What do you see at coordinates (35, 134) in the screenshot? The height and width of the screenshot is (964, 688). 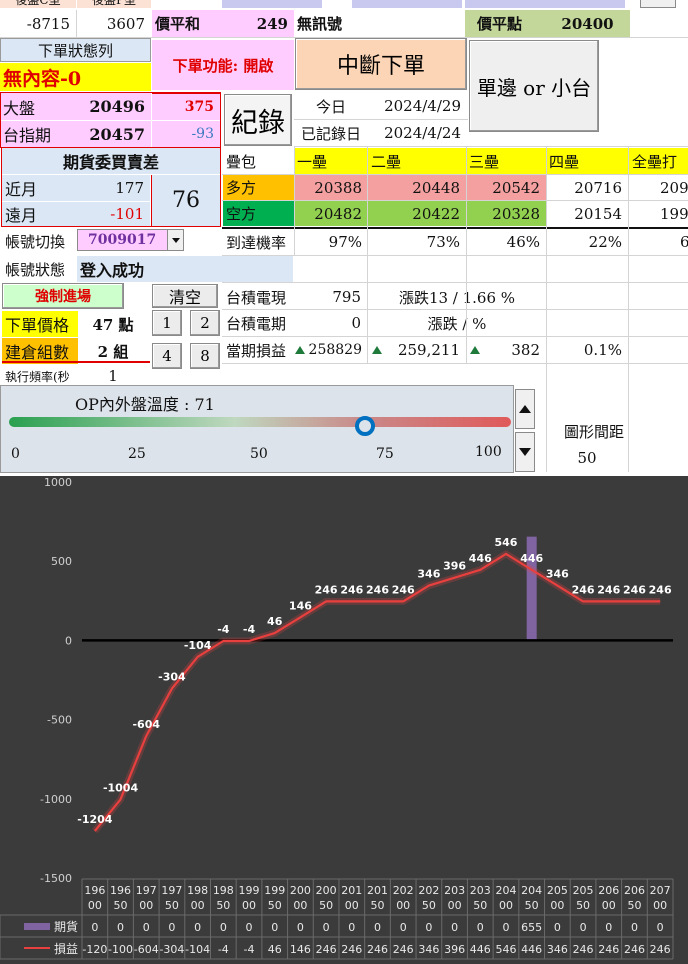 I see `tx-futures-label: 台指期` at bounding box center [35, 134].